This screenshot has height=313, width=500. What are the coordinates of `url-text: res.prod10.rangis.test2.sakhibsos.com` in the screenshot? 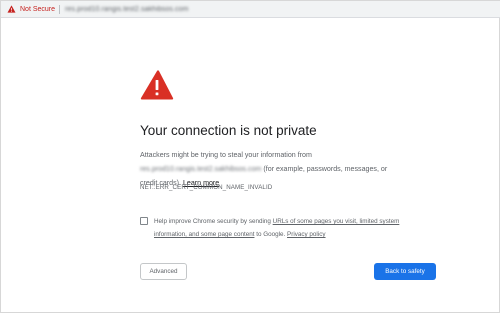 It's located at (127, 9).